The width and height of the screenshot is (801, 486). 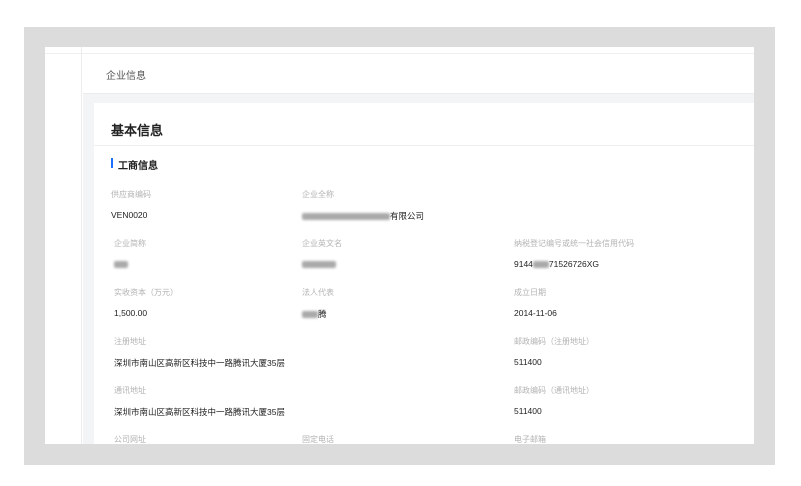 What do you see at coordinates (130, 390) in the screenshot?
I see `field-label: 通讯地址` at bounding box center [130, 390].